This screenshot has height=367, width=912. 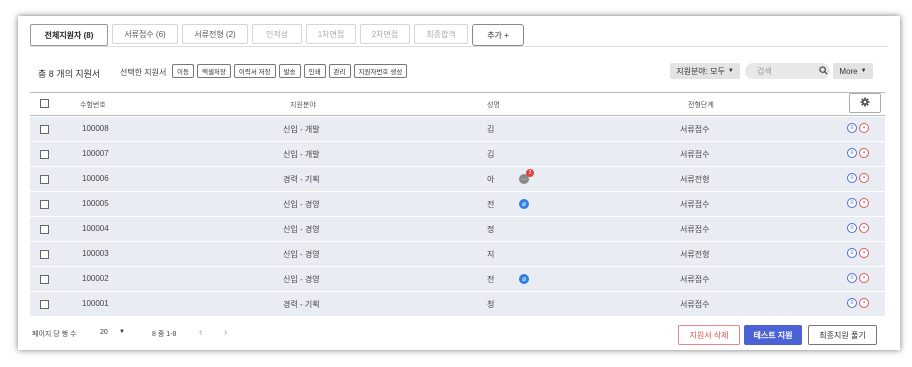 What do you see at coordinates (853, 71) in the screenshot?
I see `more-dropdown: More ▼` at bounding box center [853, 71].